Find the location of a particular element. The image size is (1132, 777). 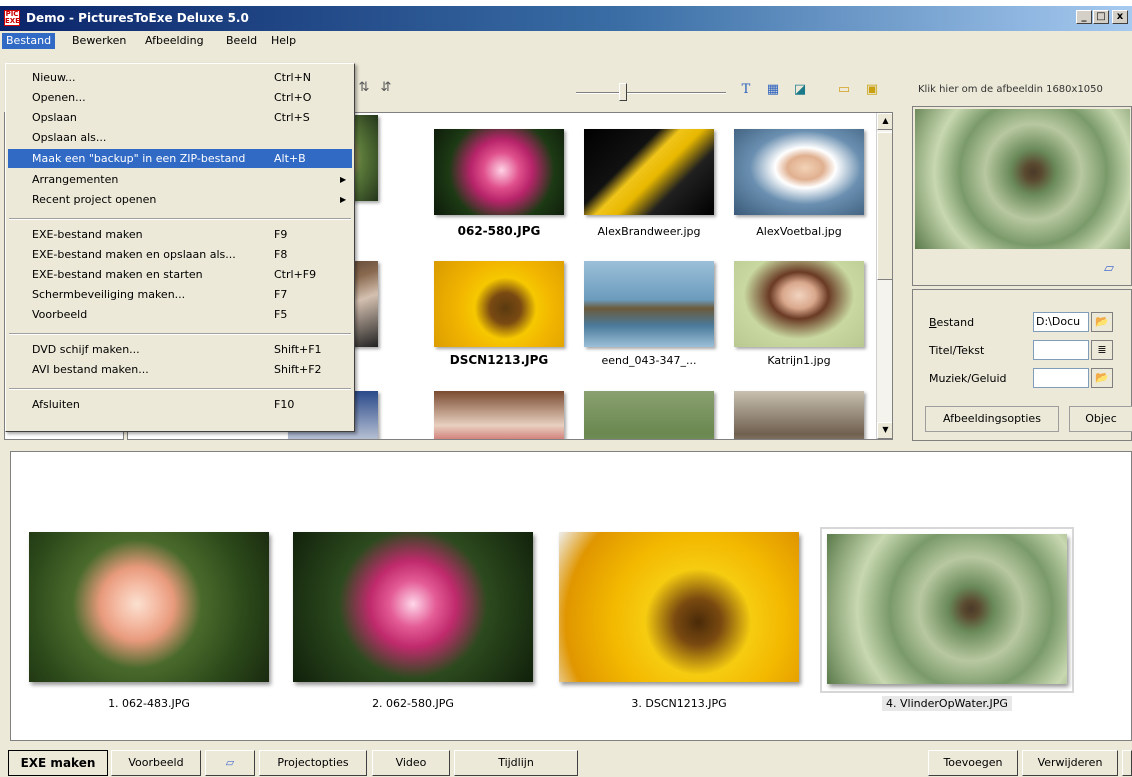

window-title: Demo - PicturesToExe Deluxe 5.0 is located at coordinates (137, 18).